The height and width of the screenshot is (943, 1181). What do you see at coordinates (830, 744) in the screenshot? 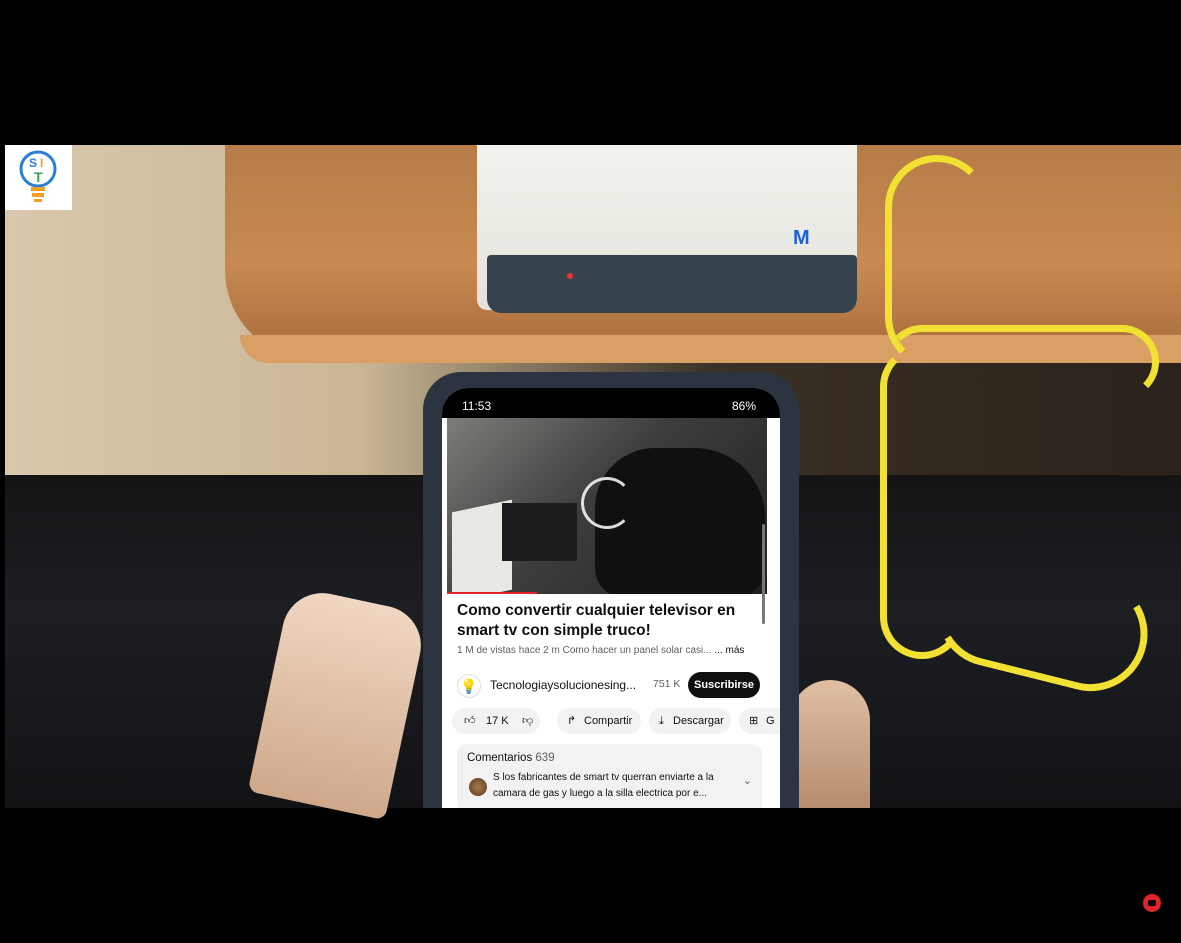
I see `hand-fingers` at bounding box center [830, 744].